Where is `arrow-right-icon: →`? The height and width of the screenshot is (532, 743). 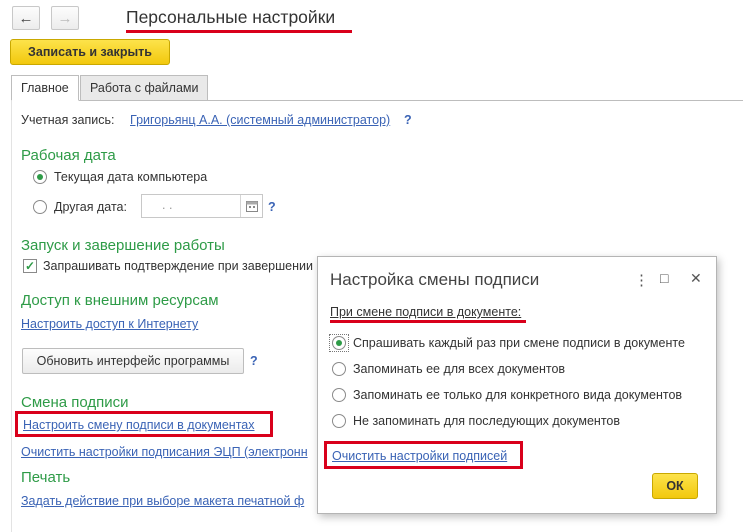
arrow-right-icon: → is located at coordinates (65, 18).